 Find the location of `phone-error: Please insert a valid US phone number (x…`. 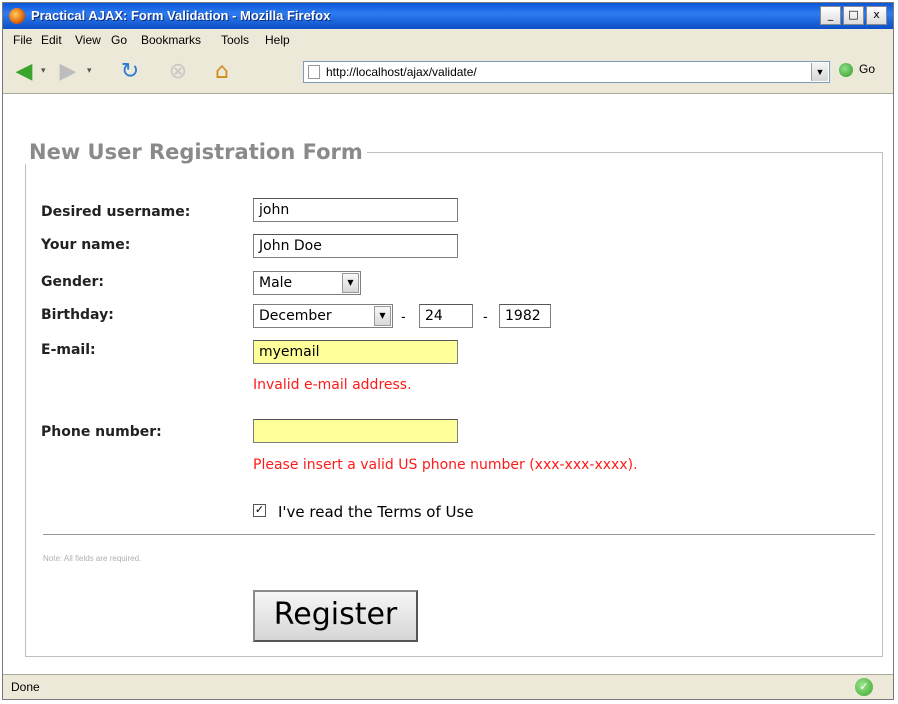

phone-error: Please insert a valid US phone number (x… is located at coordinates (445, 465).